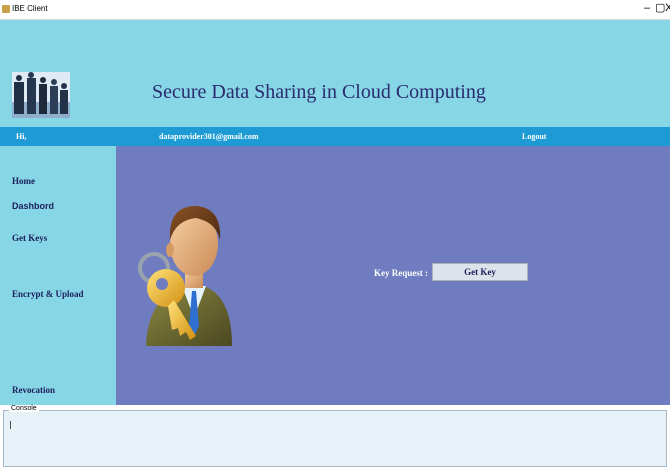 This screenshot has height=470, width=670. Describe the element at coordinates (319, 92) in the screenshot. I see `app-title: Secure Data Sharing in Cloud Computing` at that location.